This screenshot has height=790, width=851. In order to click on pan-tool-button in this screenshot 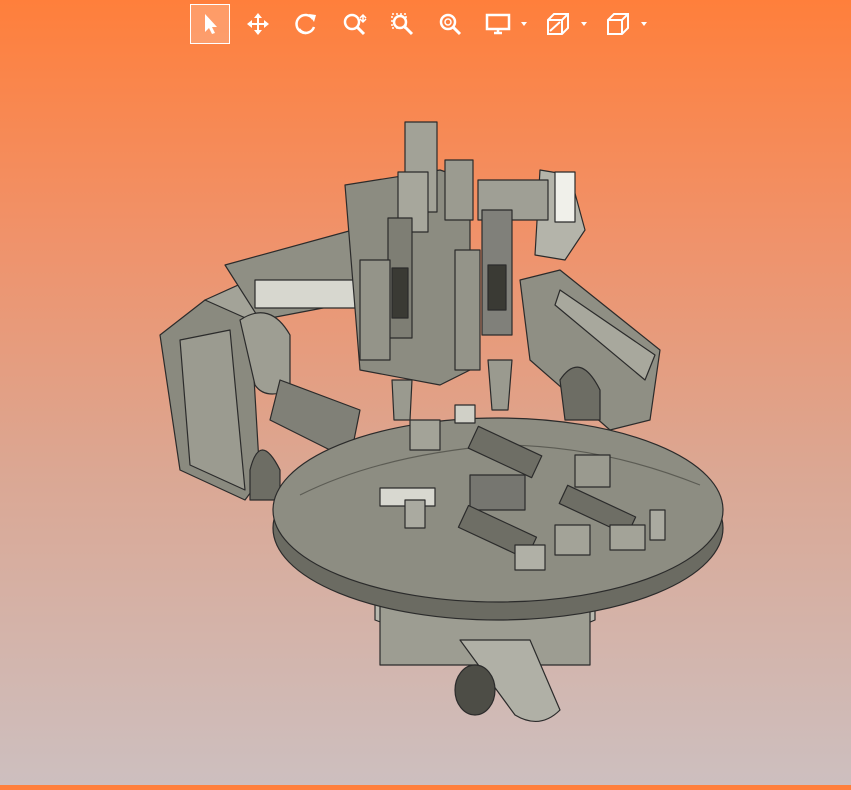, I will do `click(258, 24)`.